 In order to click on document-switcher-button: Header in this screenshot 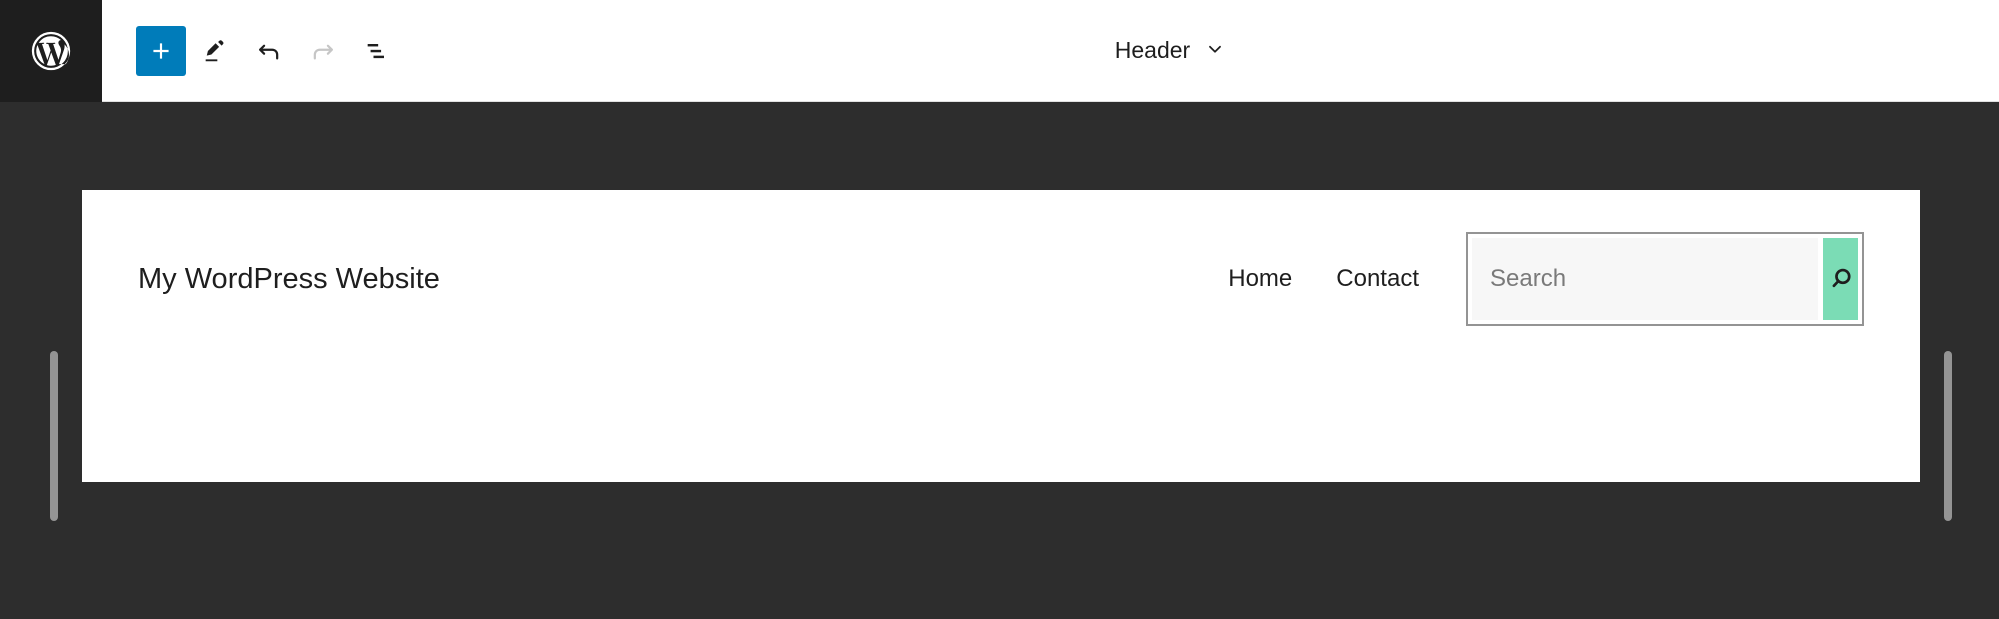, I will do `click(1170, 50)`.